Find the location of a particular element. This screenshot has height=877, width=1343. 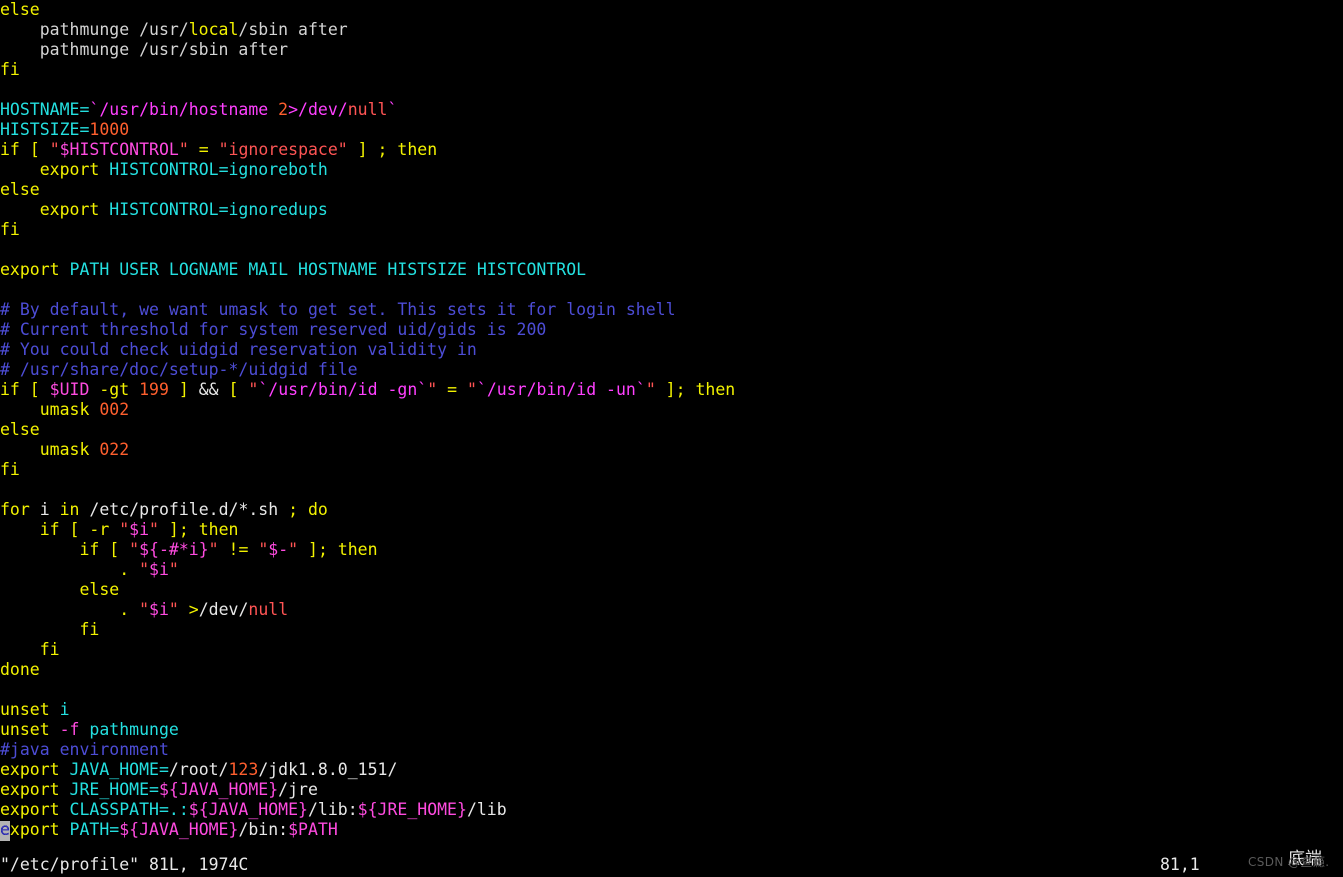

token-keyword: -gt is located at coordinates (114, 389).